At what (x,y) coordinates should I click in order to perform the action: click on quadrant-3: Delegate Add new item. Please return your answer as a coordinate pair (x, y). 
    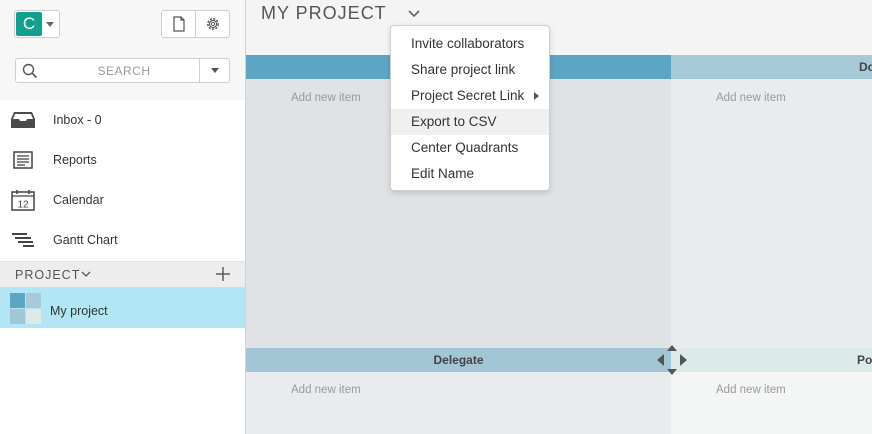
    Looking at the image, I should click on (458, 391).